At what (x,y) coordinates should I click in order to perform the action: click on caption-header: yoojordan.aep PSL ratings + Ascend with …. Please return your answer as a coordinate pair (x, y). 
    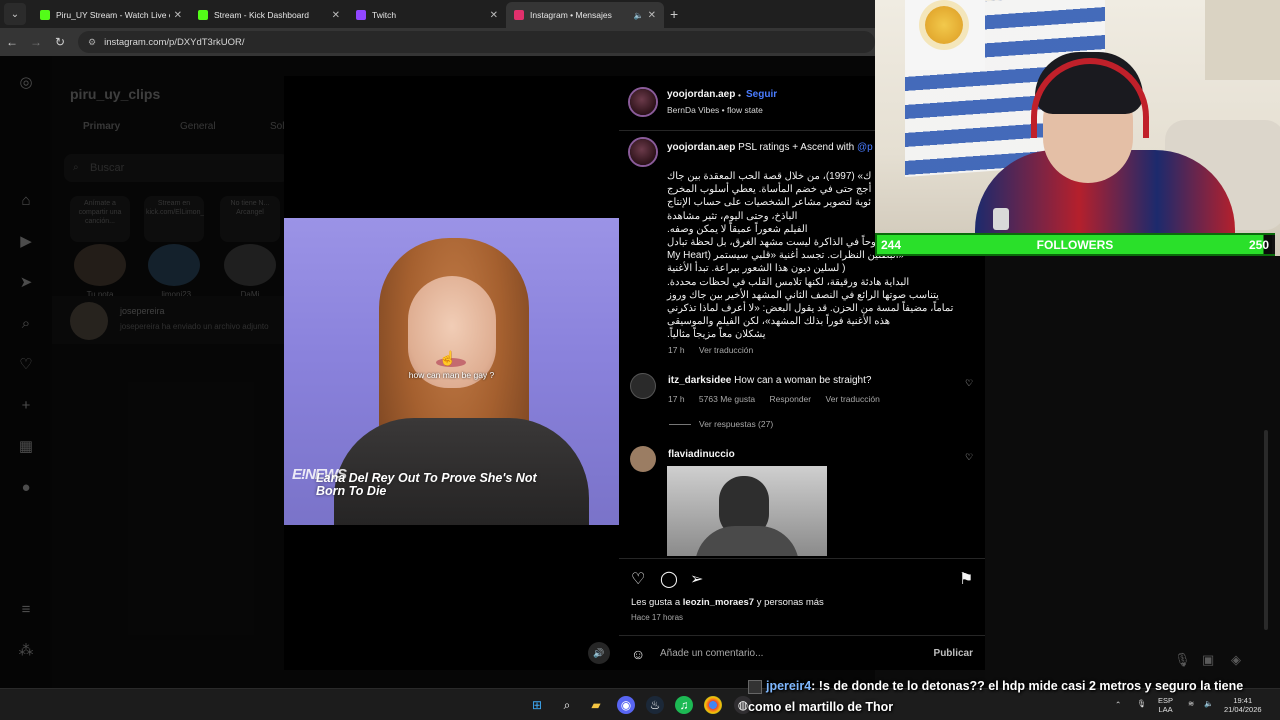
    Looking at the image, I should click on (770, 147).